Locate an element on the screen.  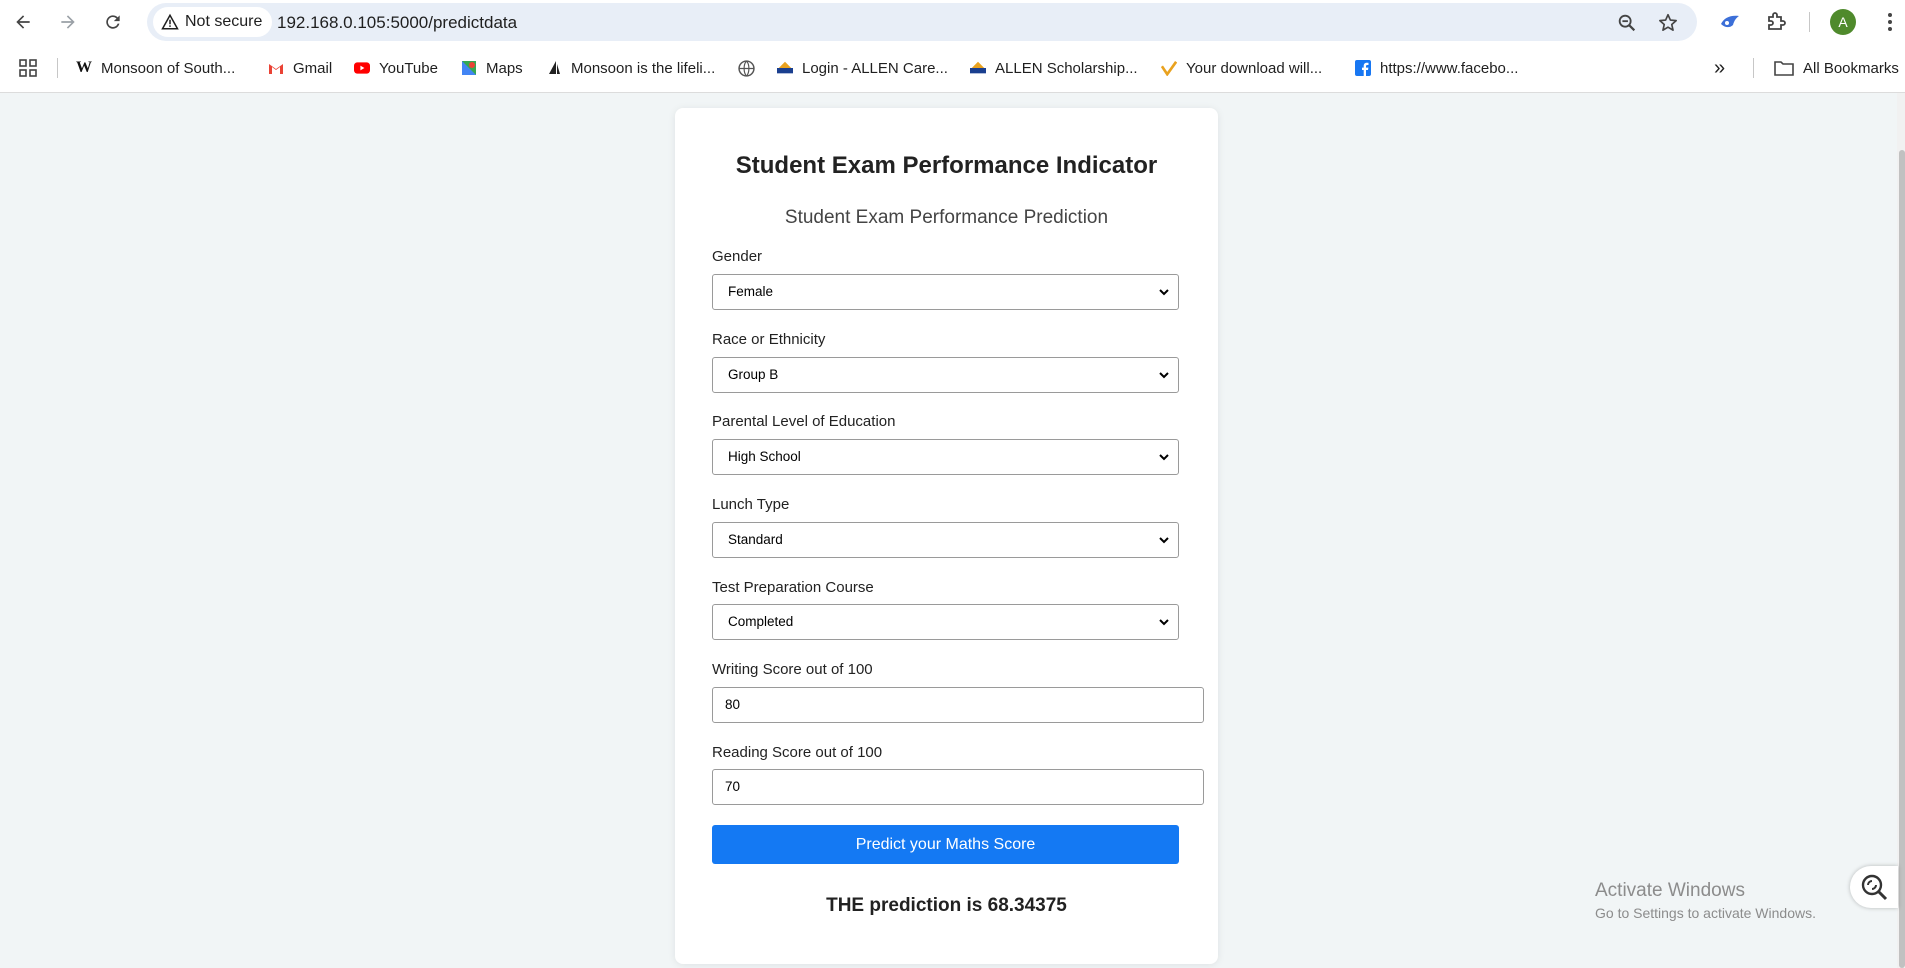
extensions-puzzle-icon is located at coordinates (1776, 22).